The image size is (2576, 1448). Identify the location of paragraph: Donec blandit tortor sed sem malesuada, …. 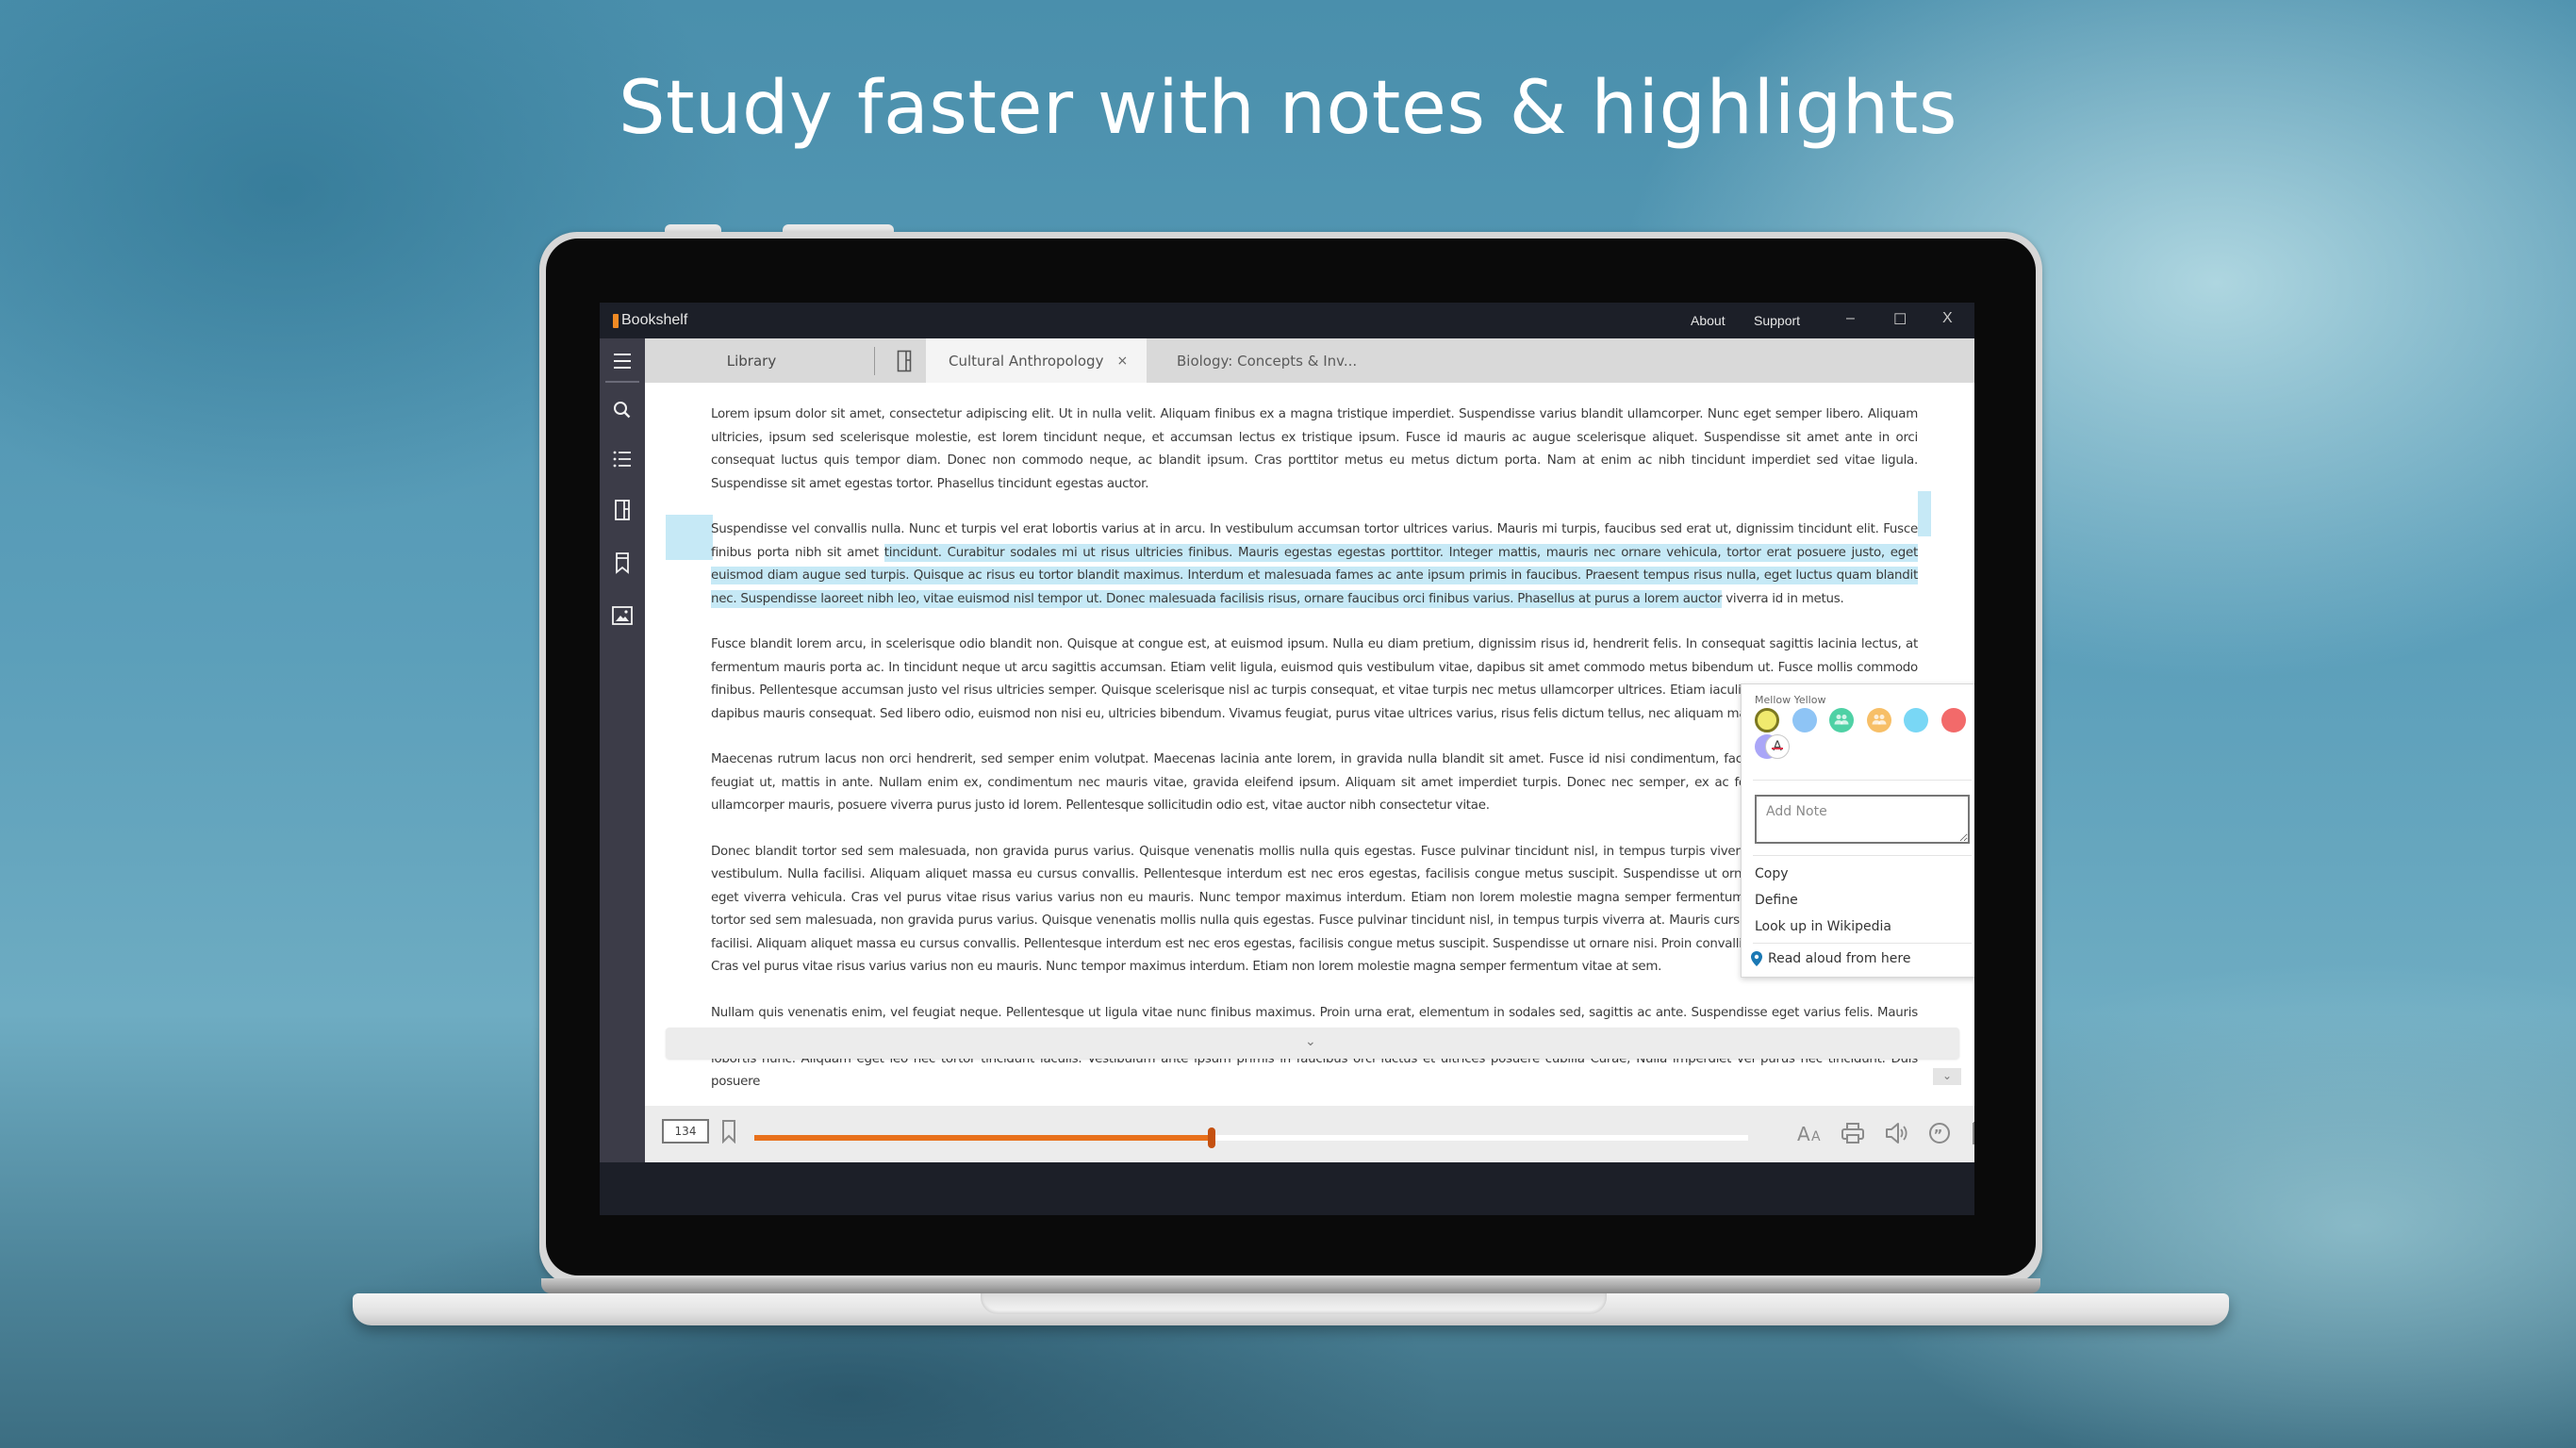
(1314, 909).